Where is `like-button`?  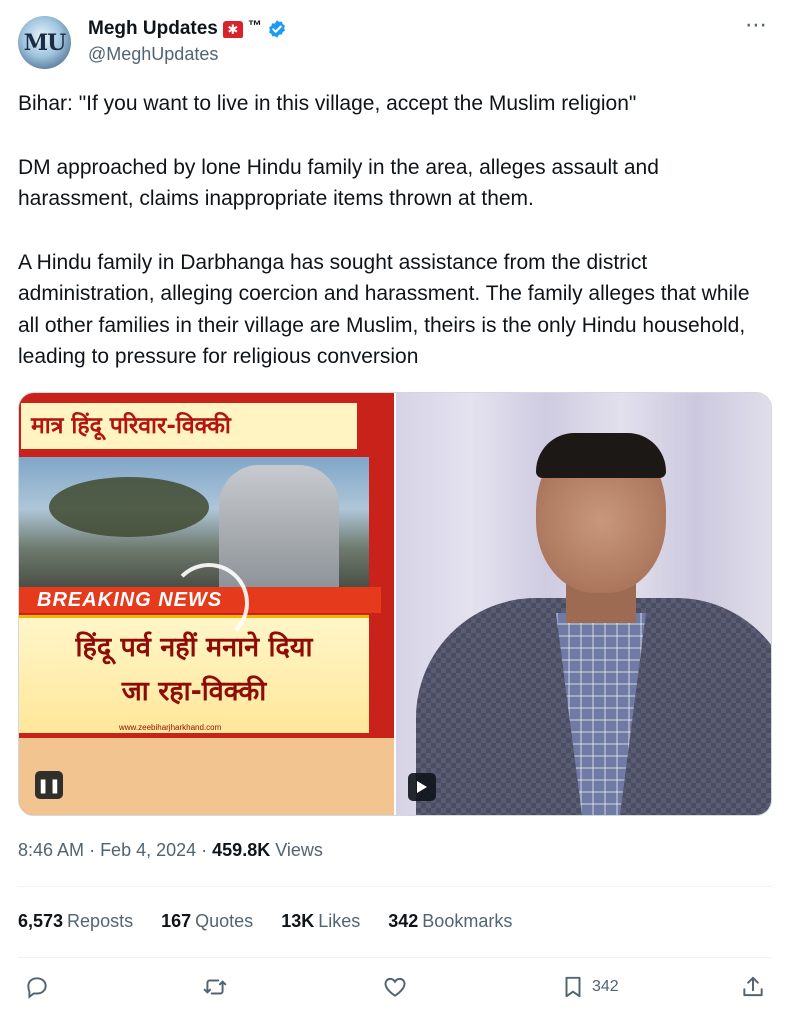
like-button is located at coordinates (395, 987).